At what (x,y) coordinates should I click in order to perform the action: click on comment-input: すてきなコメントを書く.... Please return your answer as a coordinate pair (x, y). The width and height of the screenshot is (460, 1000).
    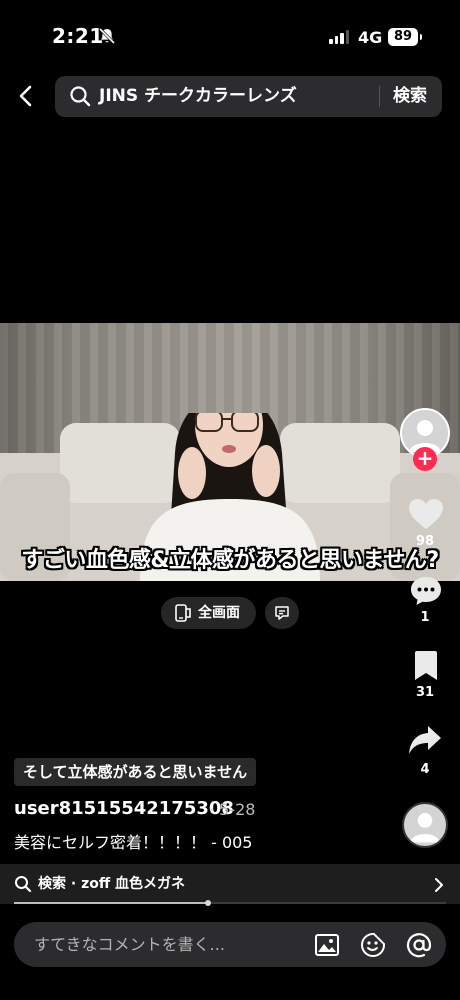
    Looking at the image, I should click on (230, 944).